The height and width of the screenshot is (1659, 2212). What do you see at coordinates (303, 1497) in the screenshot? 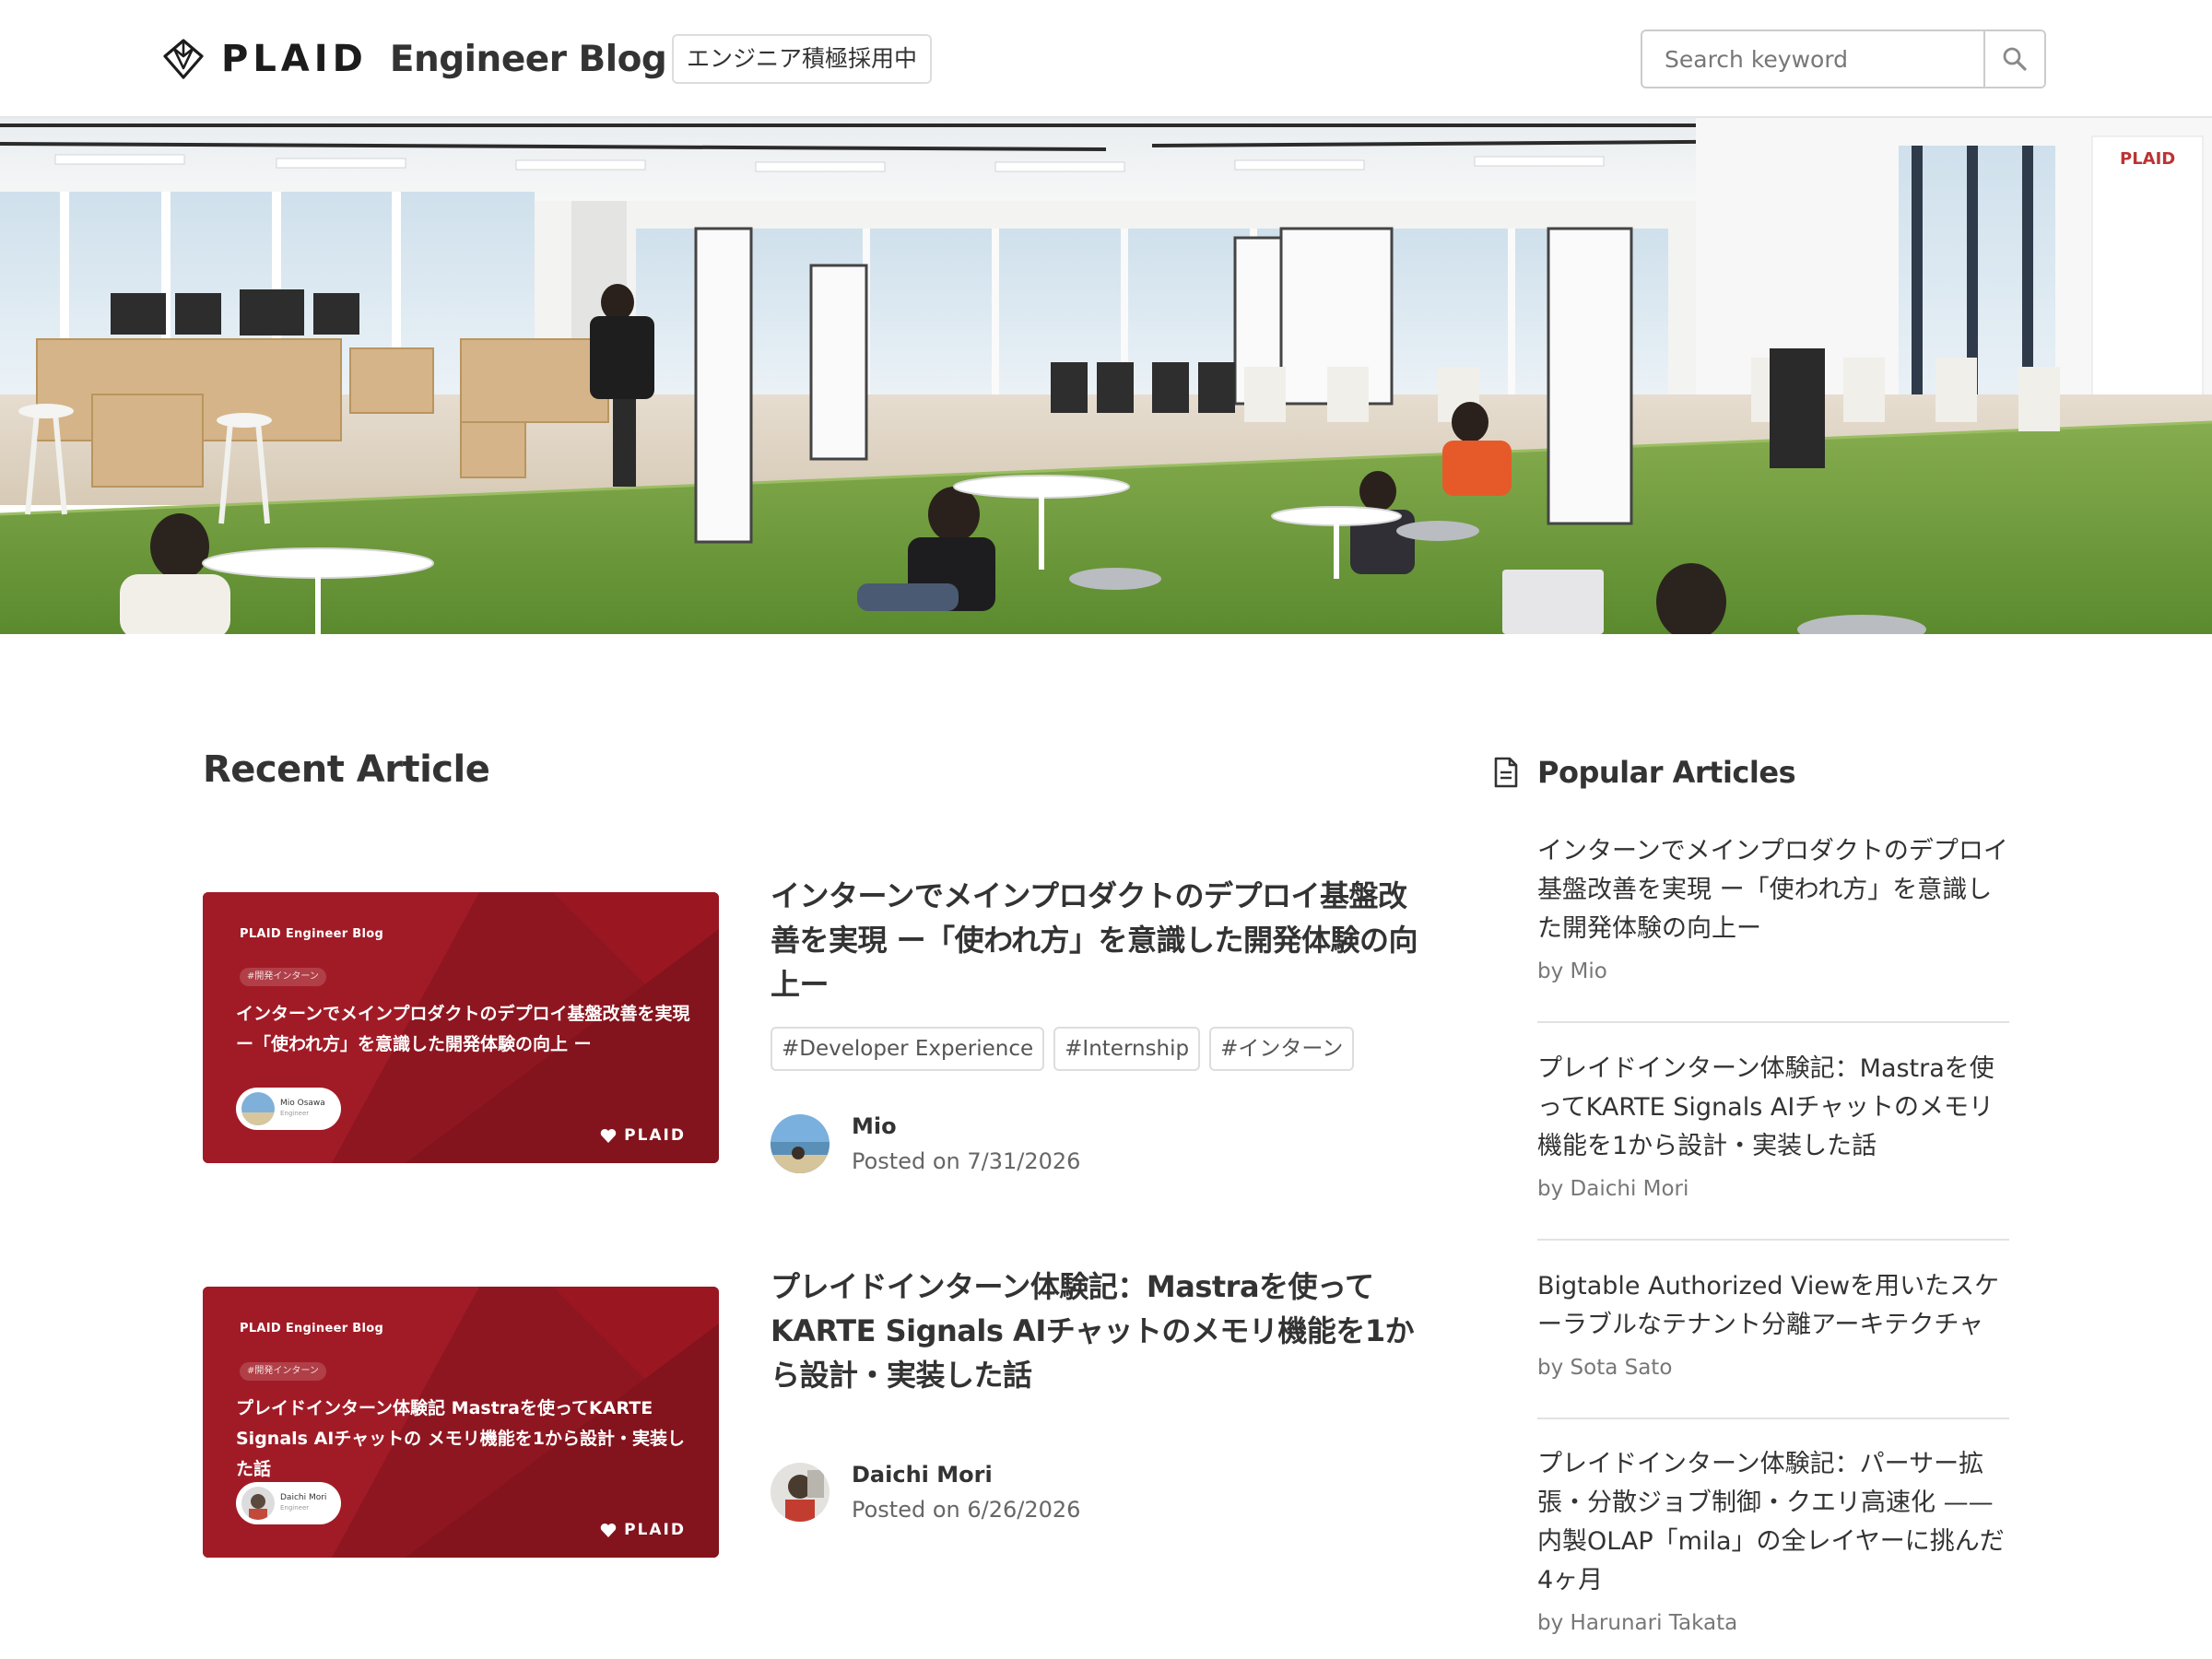
I see `thumbnail-author-name: Daichi Mori` at bounding box center [303, 1497].